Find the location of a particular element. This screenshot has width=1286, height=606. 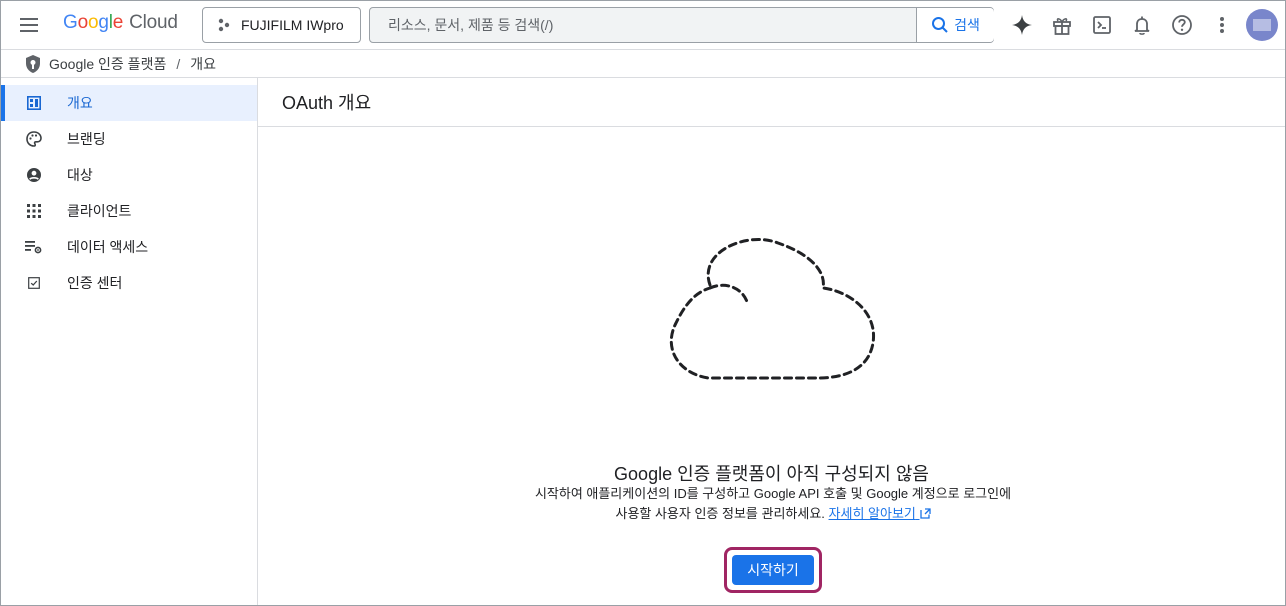

checkbox-icon is located at coordinates (34, 283).